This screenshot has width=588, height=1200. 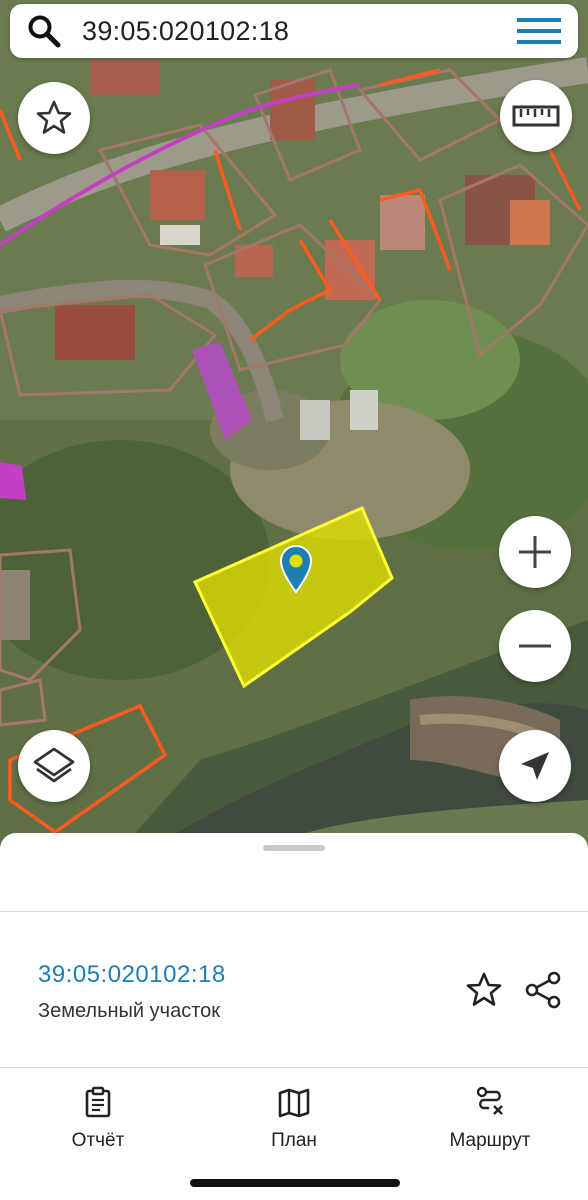 I want to click on cadastral-number: 39:05:020102:18, so click(x=132, y=975).